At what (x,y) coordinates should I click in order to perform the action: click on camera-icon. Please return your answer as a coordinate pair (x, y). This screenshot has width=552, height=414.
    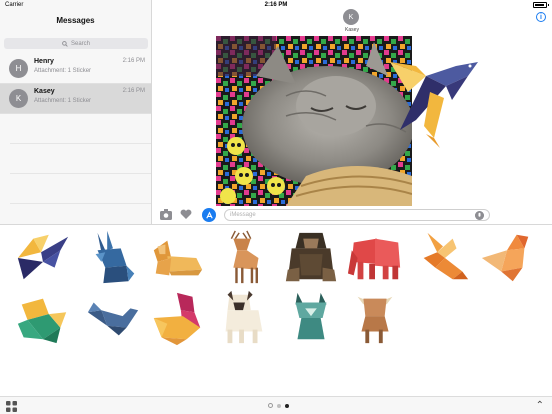
    Looking at the image, I should click on (166, 214).